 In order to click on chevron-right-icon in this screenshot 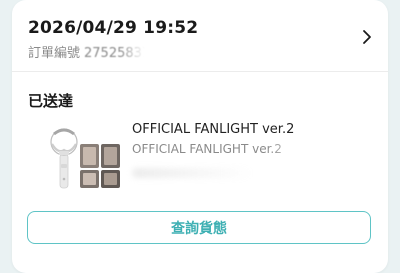, I will do `click(367, 37)`.